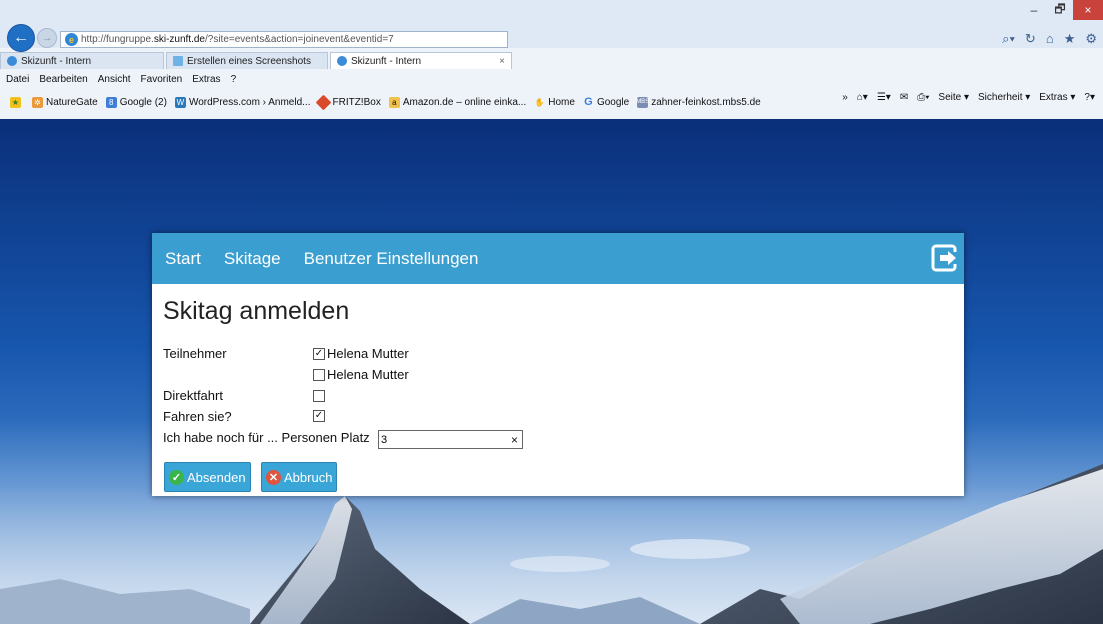 Image resolution: width=1103 pixels, height=624 pixels. I want to click on persons-label: Ich habe noch für ... Personen Platz, so click(266, 437).